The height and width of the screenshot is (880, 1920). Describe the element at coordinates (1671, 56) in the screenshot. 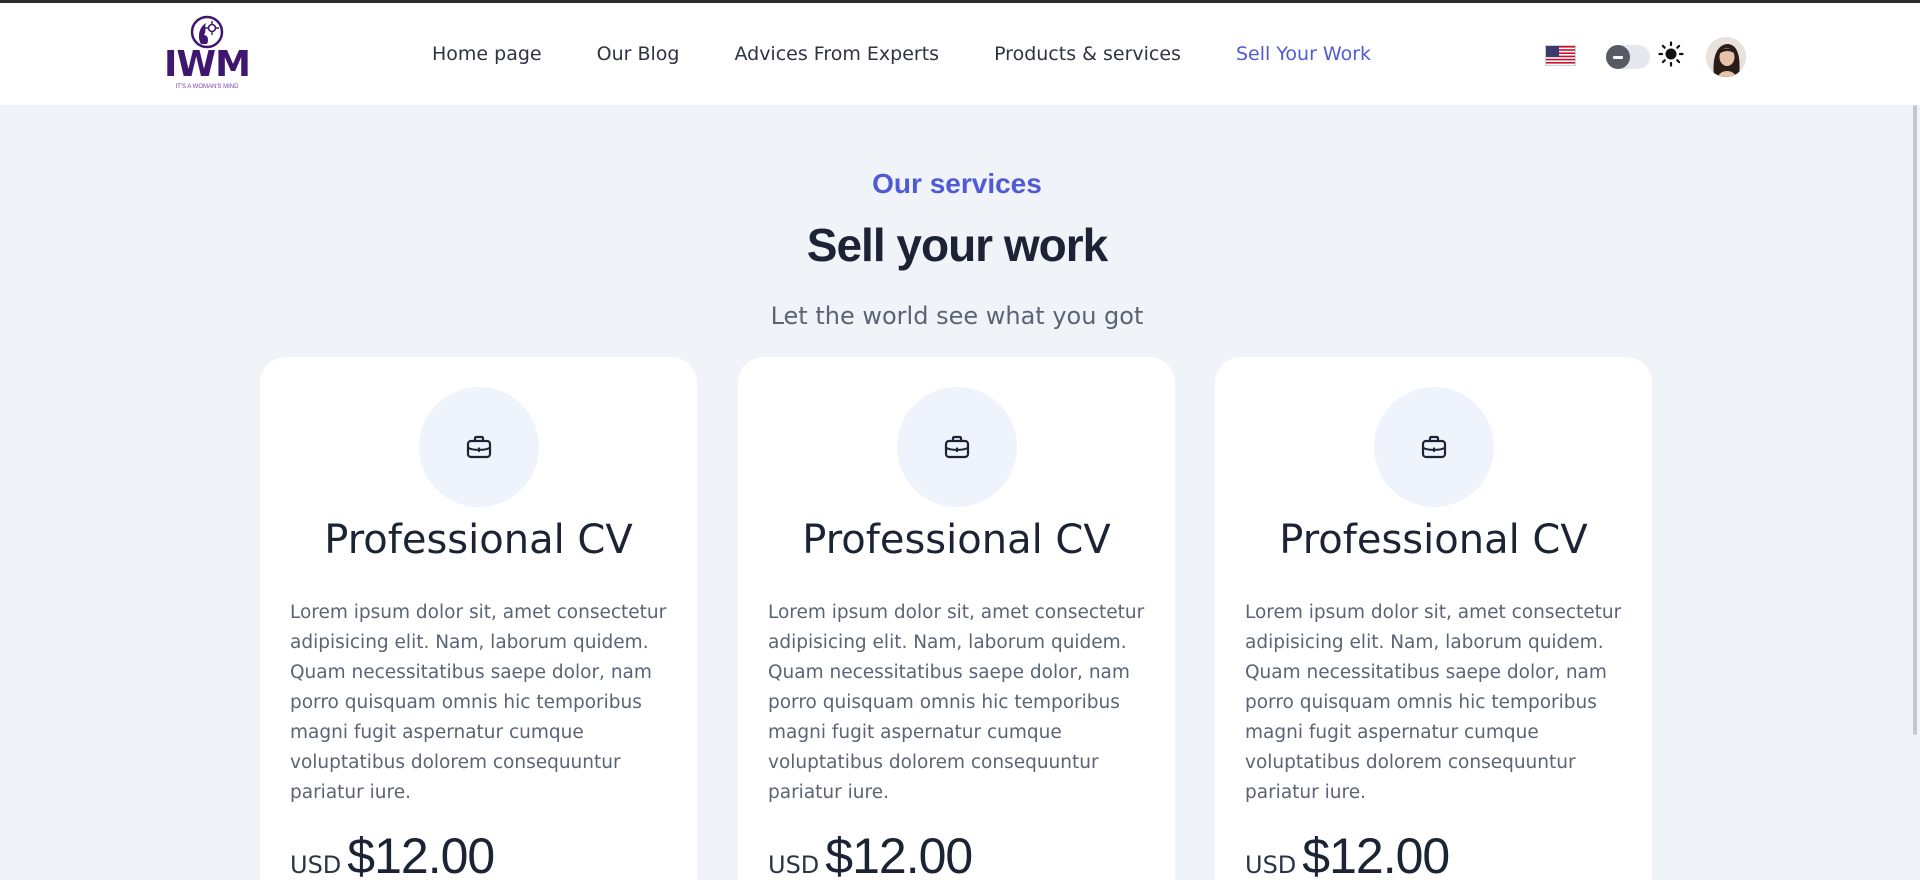

I see `sun-icon` at that location.